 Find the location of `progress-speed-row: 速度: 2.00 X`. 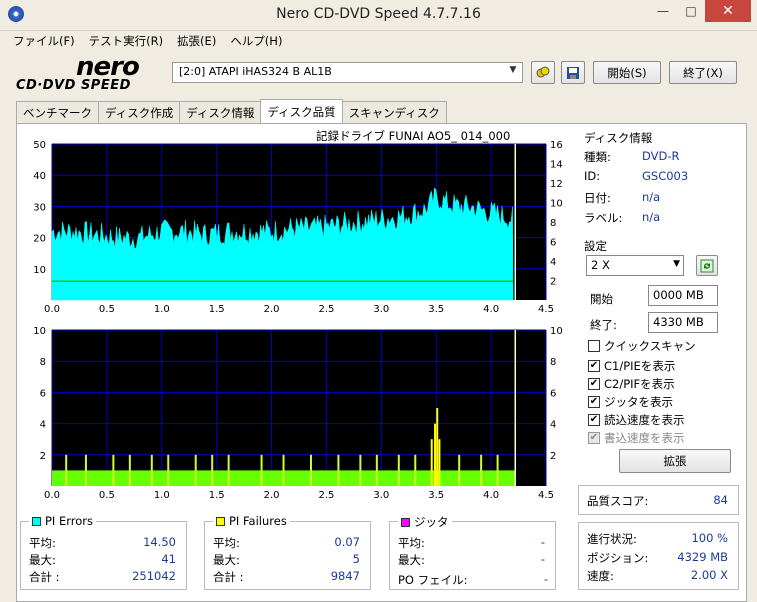

progress-speed-row: 速度: 2.00 X is located at coordinates (657, 576).